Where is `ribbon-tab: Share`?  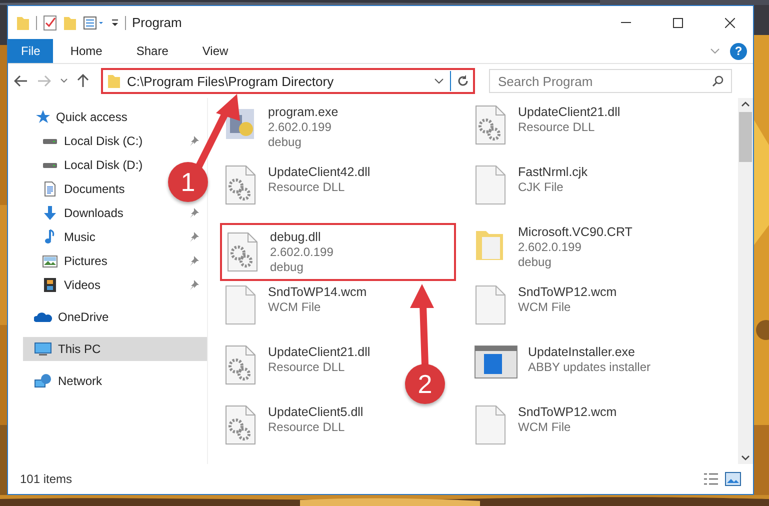 ribbon-tab: Share is located at coordinates (152, 51).